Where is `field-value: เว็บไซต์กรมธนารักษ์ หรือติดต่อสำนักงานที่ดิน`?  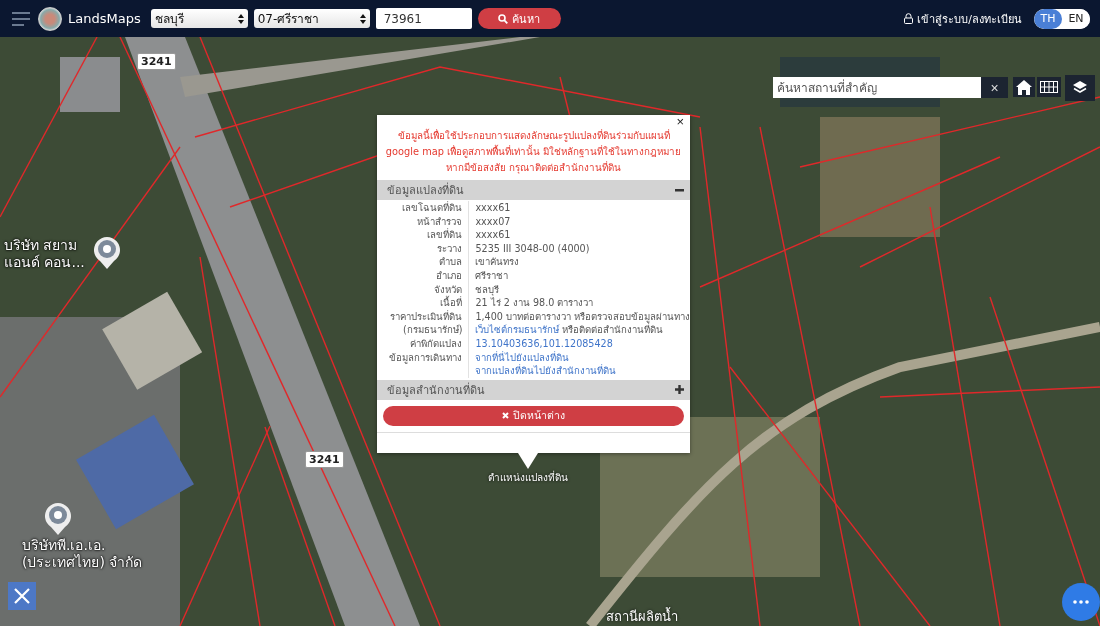
field-value: เว็บไซต์กรมธนารักษ์ หรือติดต่อสำนักงานที่ดิน is located at coordinates (579, 330).